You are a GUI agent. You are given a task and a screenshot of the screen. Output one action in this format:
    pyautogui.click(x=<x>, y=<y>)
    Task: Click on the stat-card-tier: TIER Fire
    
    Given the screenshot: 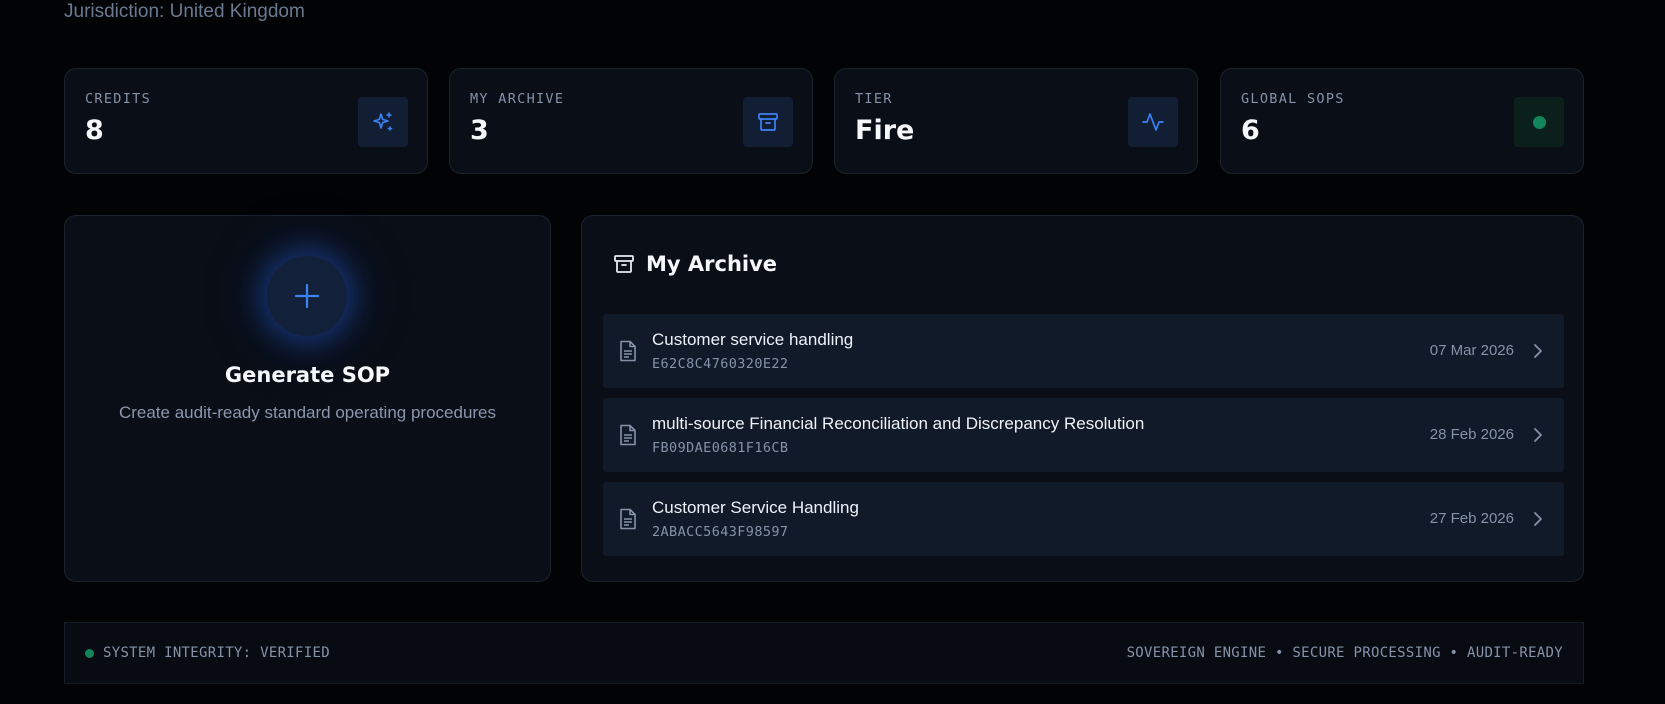 What is the action you would take?
    pyautogui.click(x=1016, y=121)
    